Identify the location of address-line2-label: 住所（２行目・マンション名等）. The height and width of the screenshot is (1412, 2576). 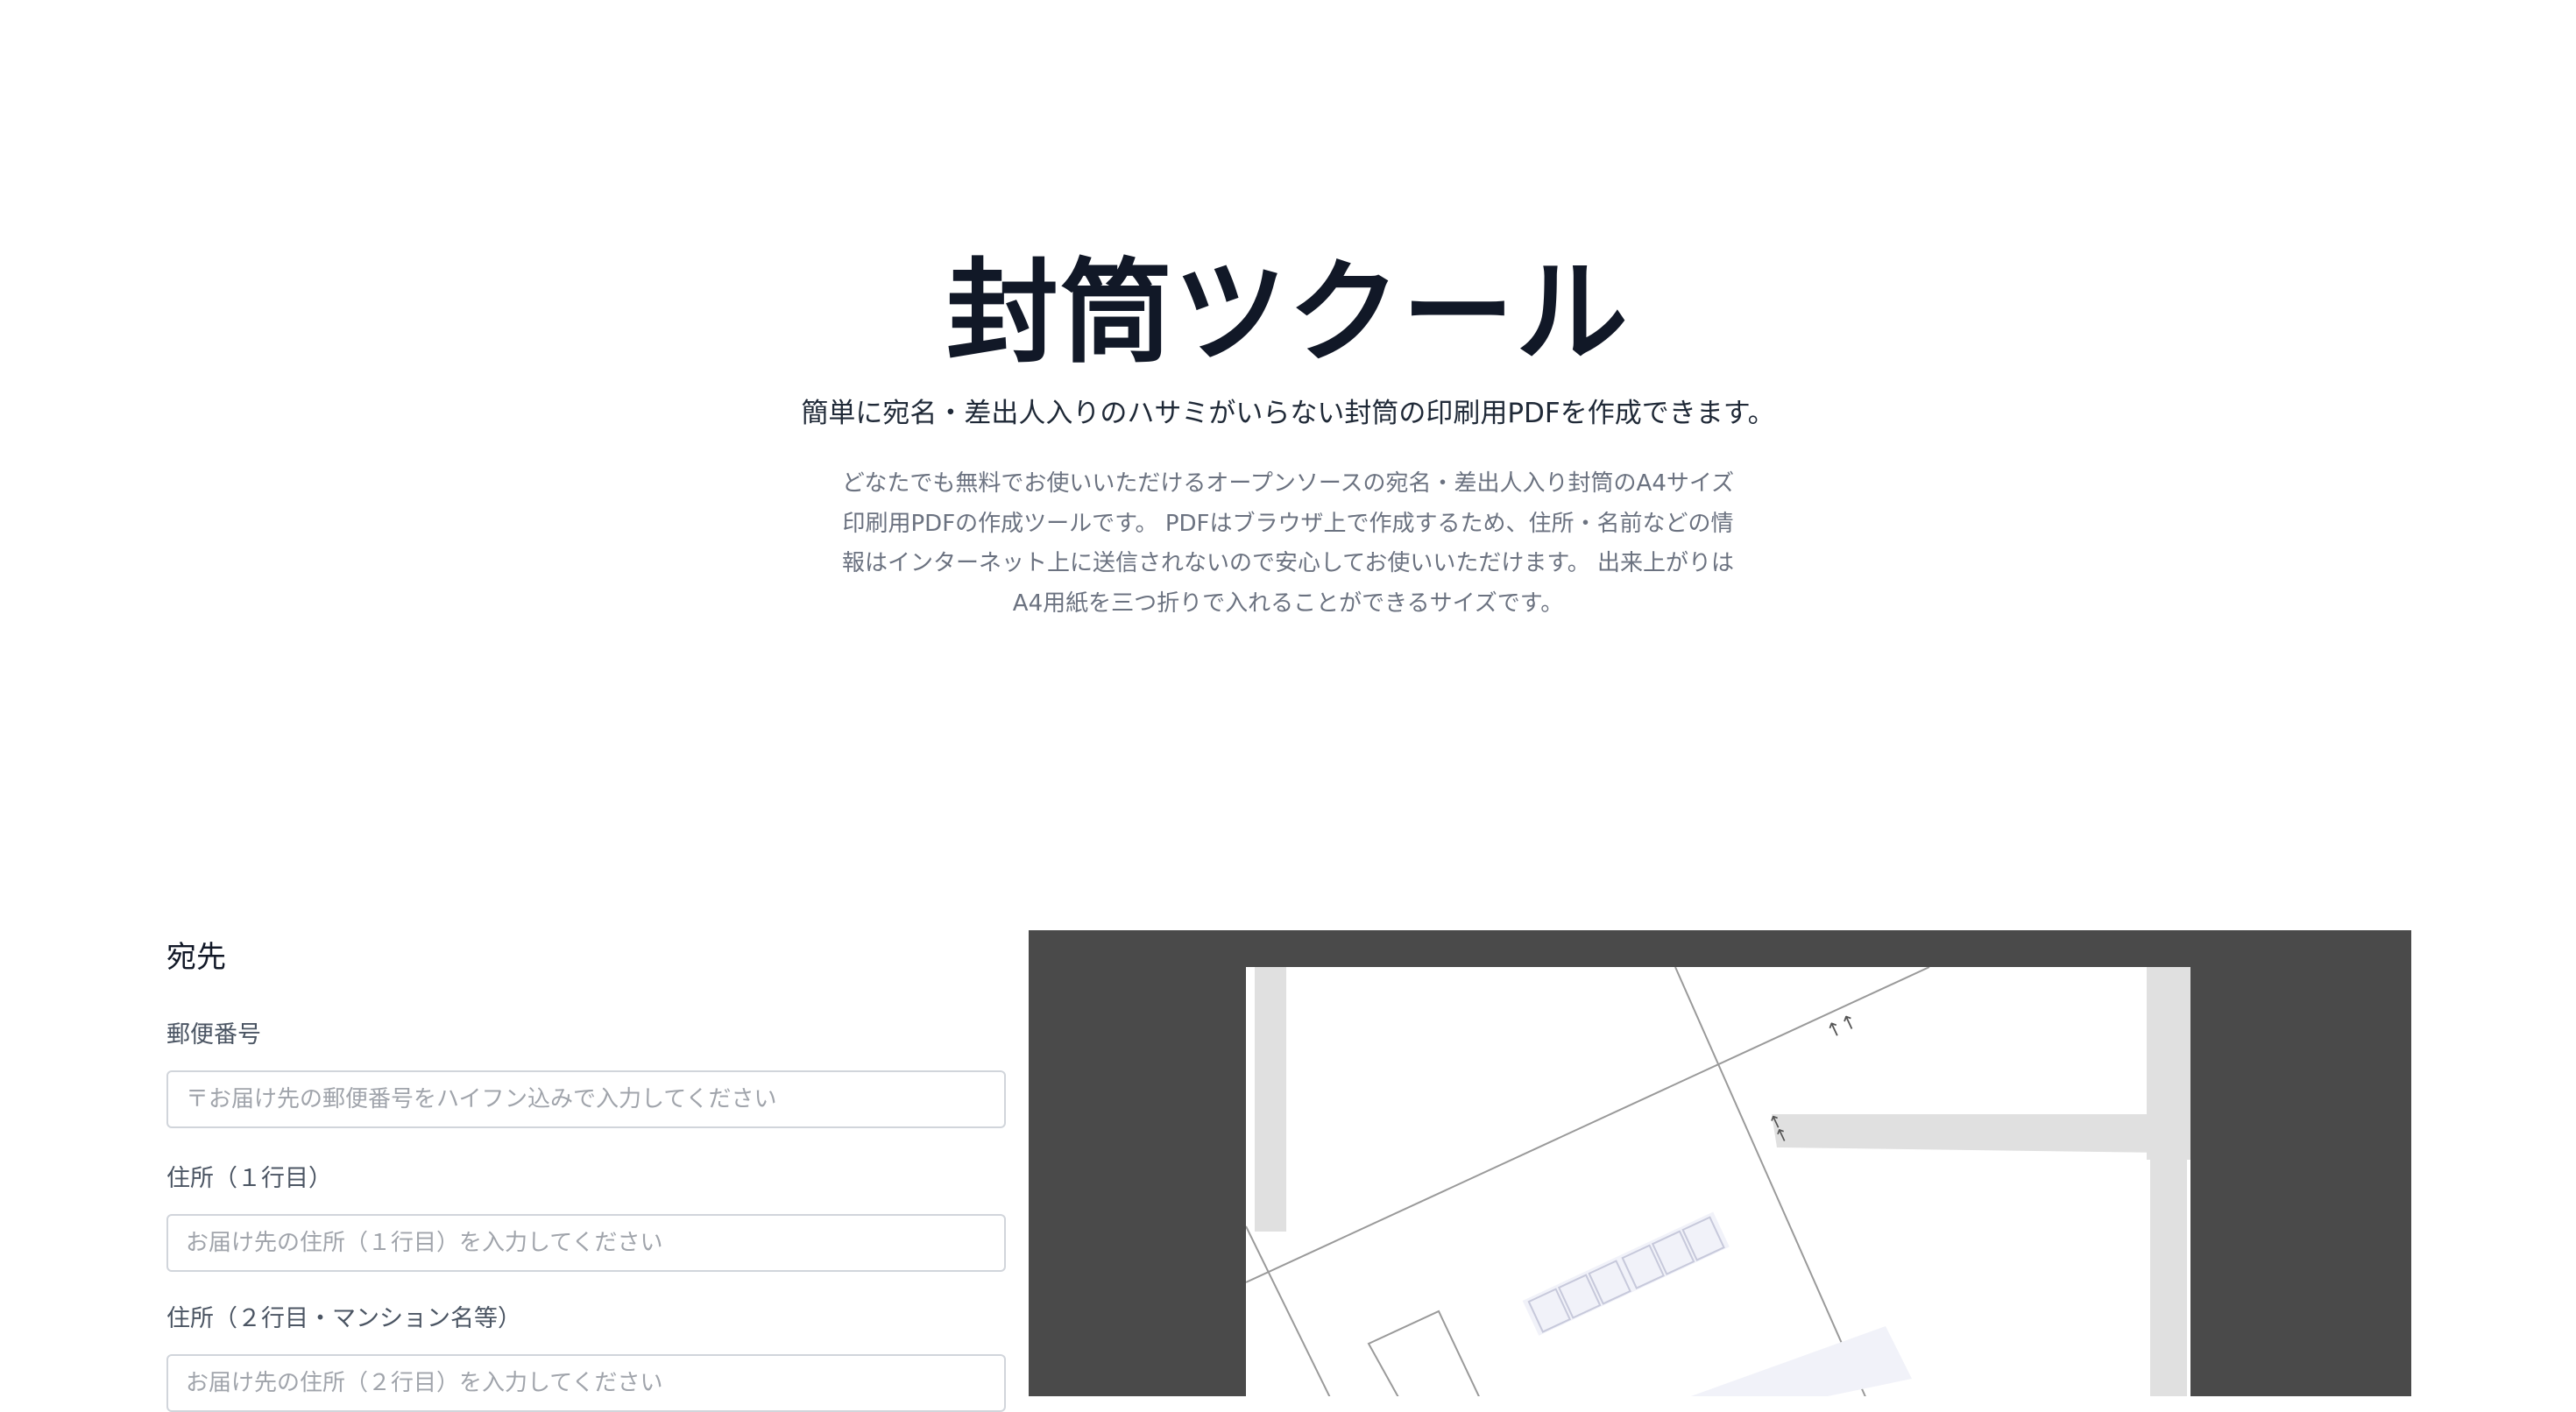
(343, 1319).